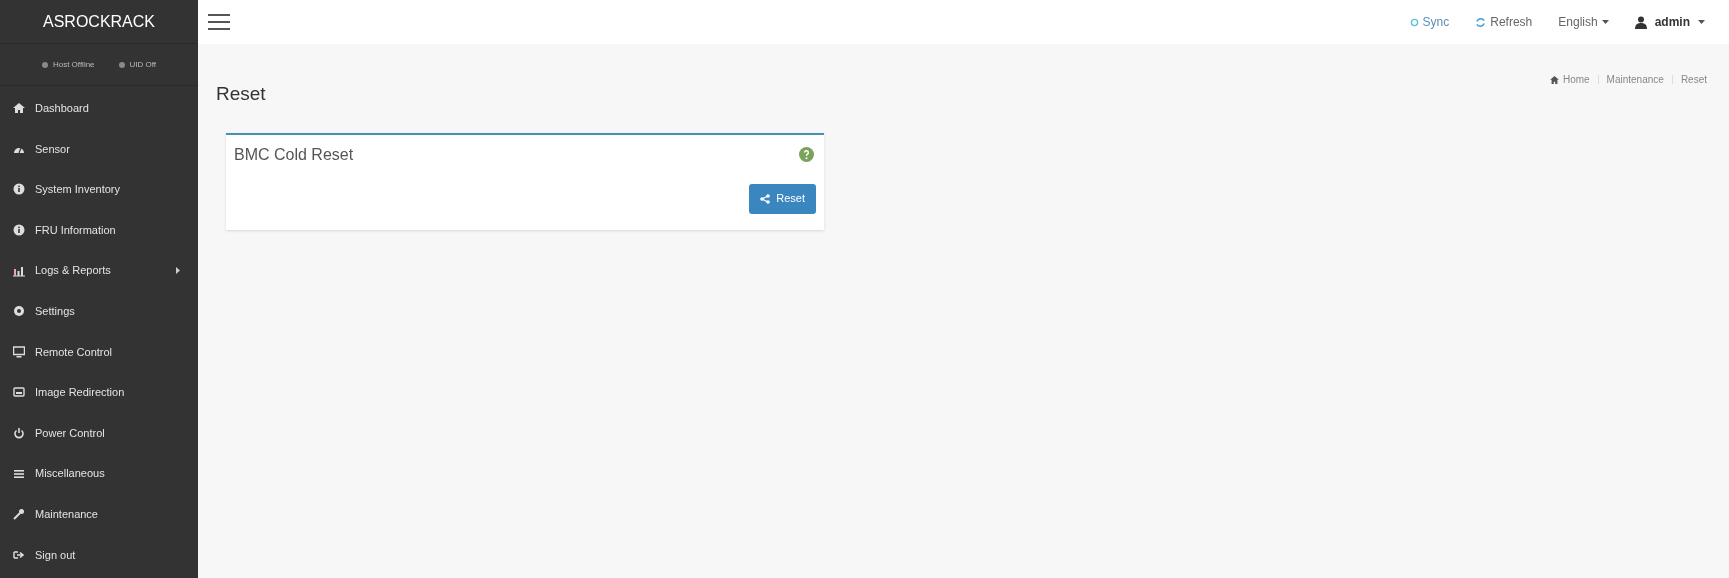  I want to click on brand-logo: ASROCKRACK, so click(99, 21).